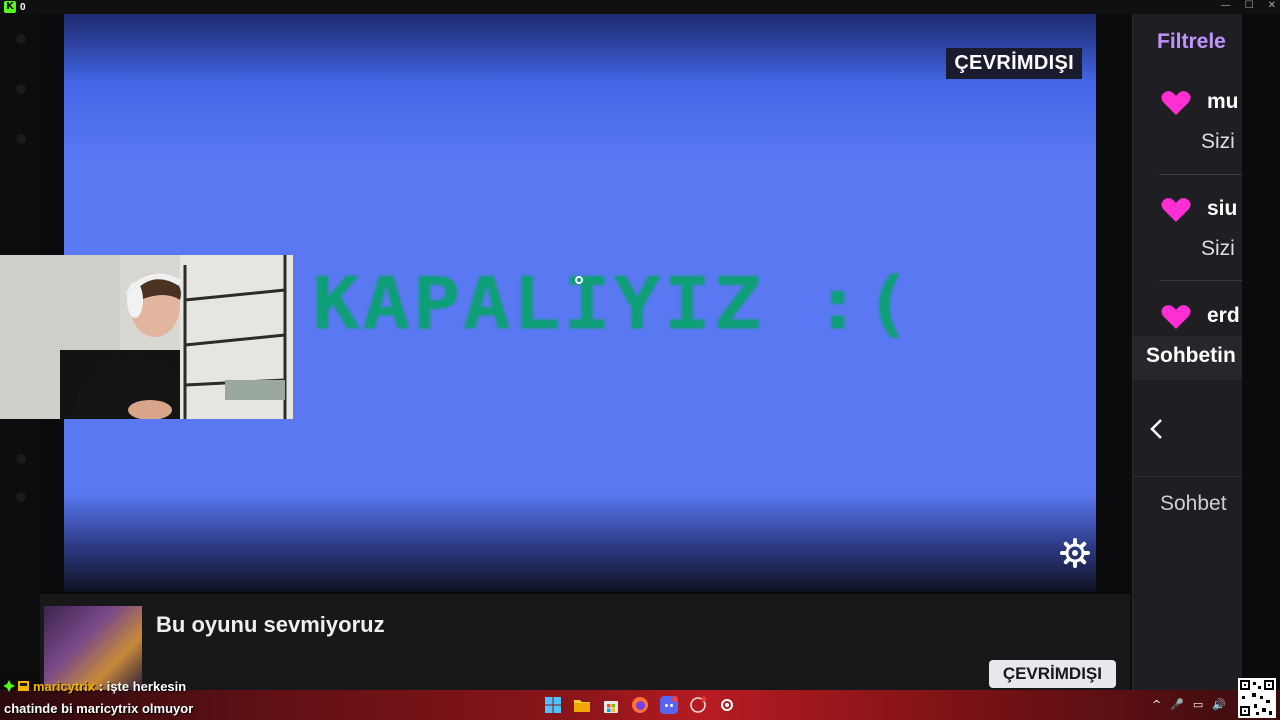  What do you see at coordinates (698, 705) in the screenshot?
I see `app-icon` at bounding box center [698, 705].